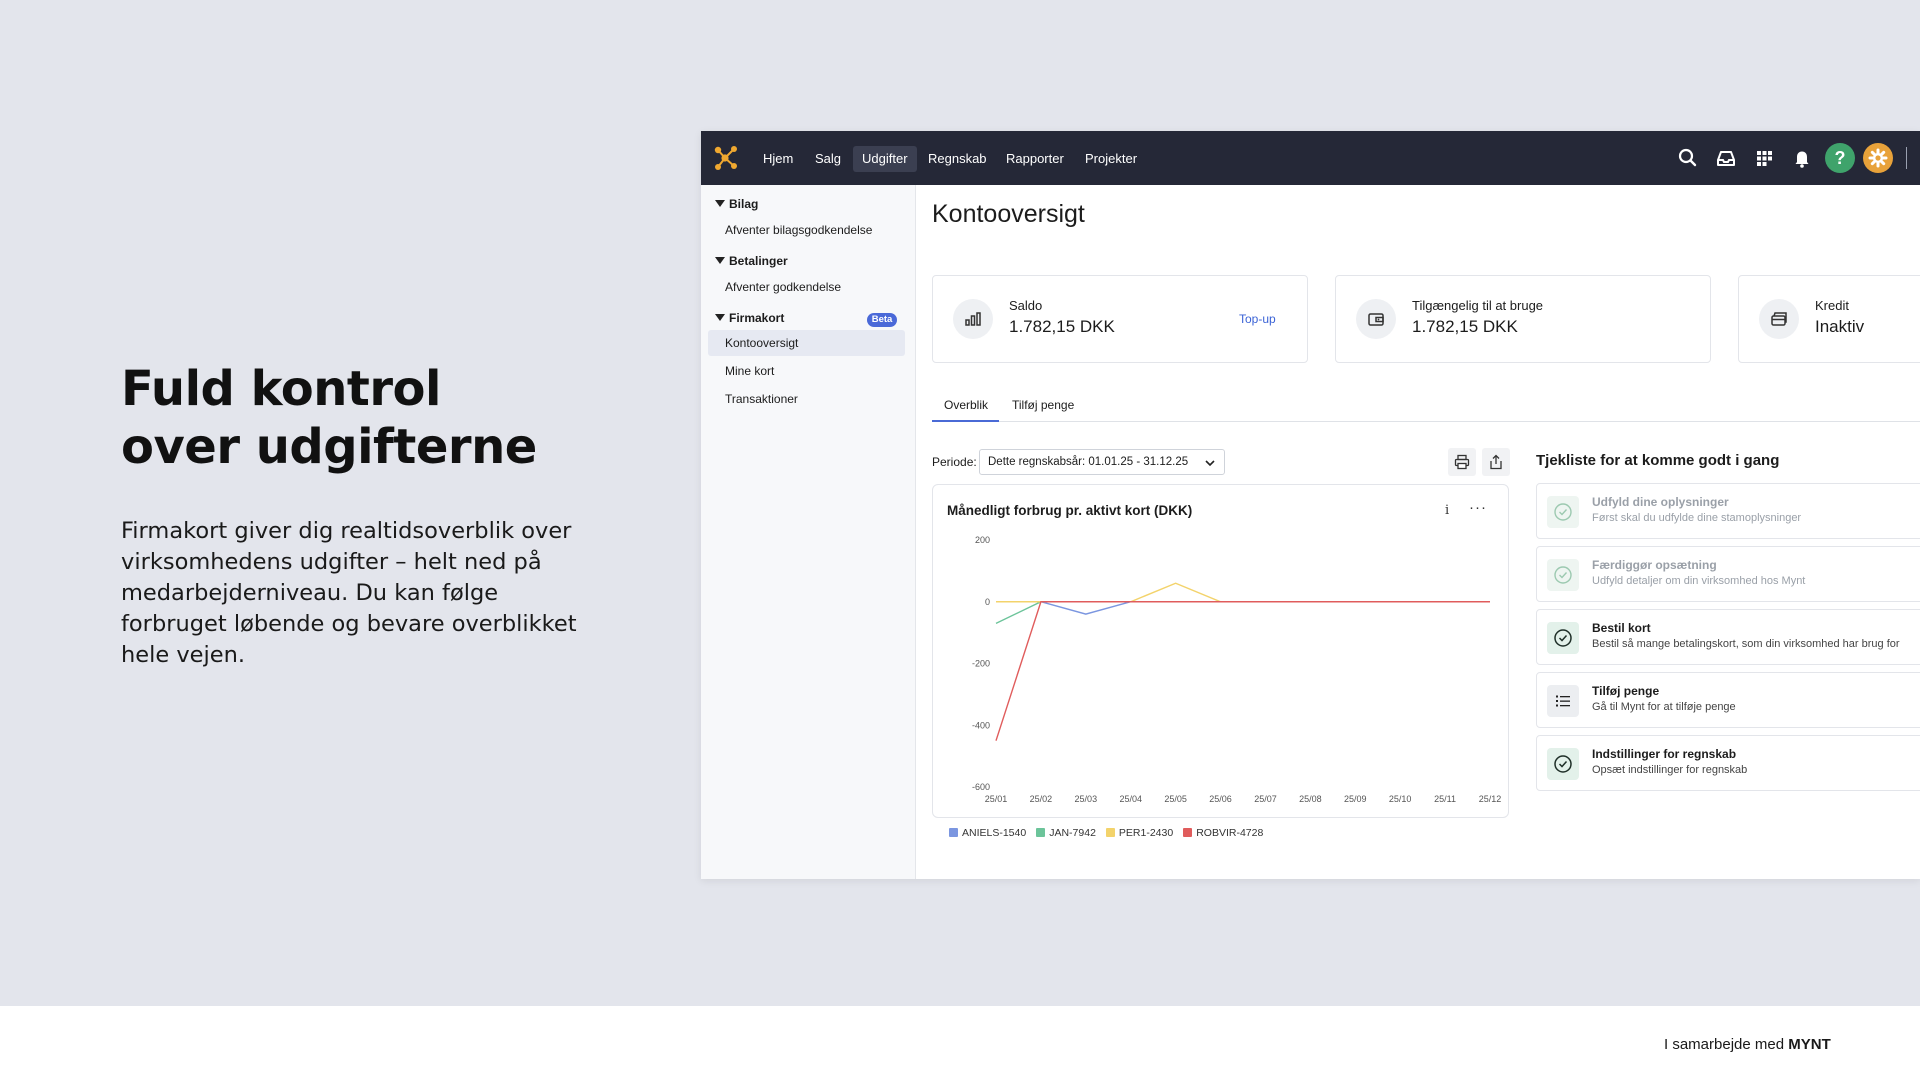  What do you see at coordinates (1041, 799) in the screenshot?
I see `x-tick-label: 25/02` at bounding box center [1041, 799].